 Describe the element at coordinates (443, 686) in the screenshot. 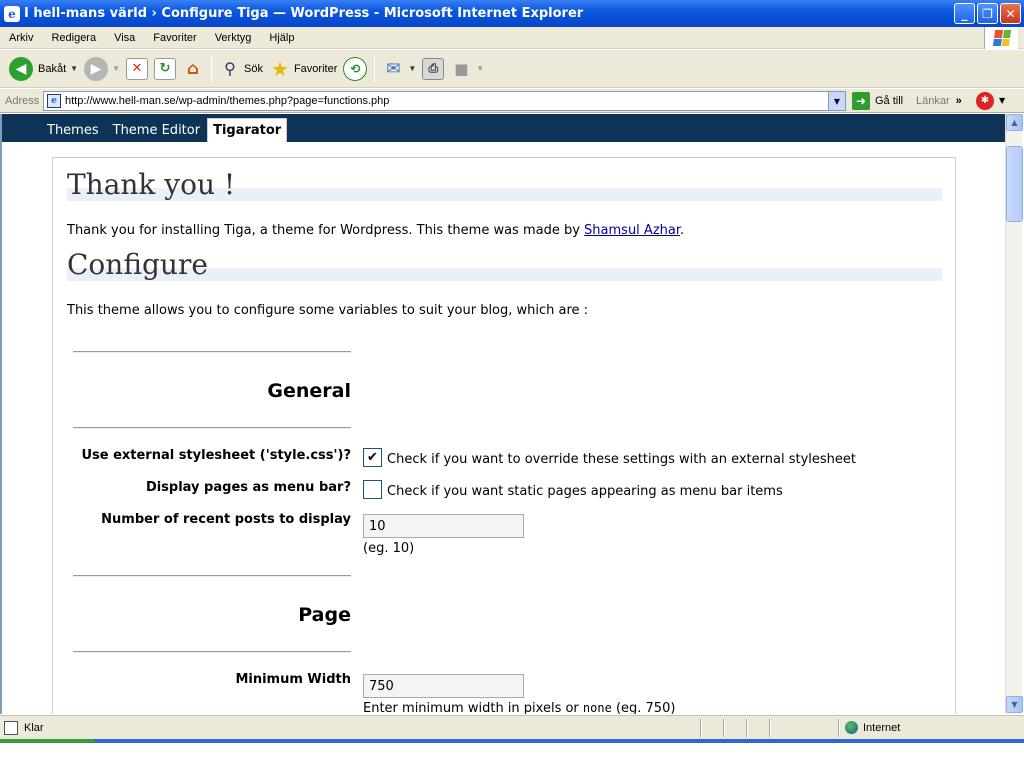

I see `min-width-input: 750` at that location.